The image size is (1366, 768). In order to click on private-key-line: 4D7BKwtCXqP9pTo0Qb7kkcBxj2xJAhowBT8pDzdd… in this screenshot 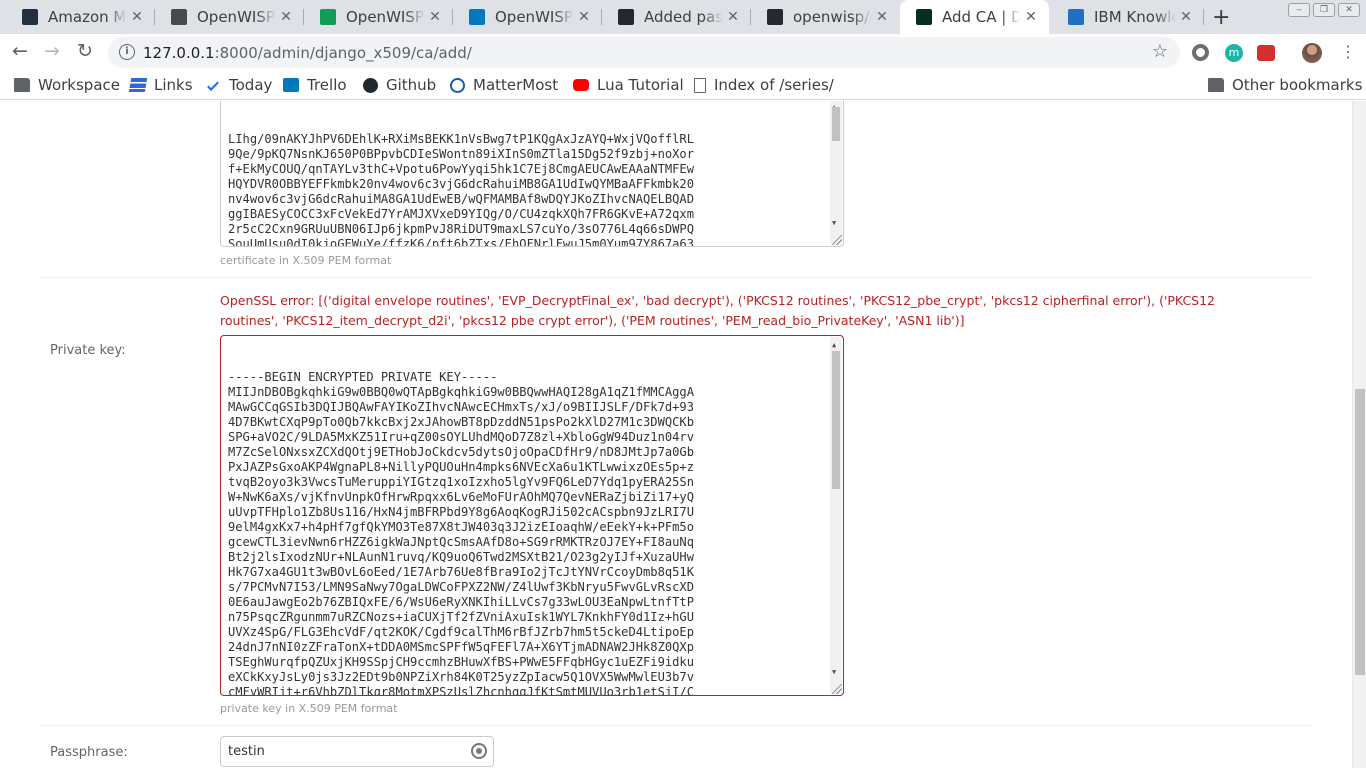, I will do `click(461, 422)`.